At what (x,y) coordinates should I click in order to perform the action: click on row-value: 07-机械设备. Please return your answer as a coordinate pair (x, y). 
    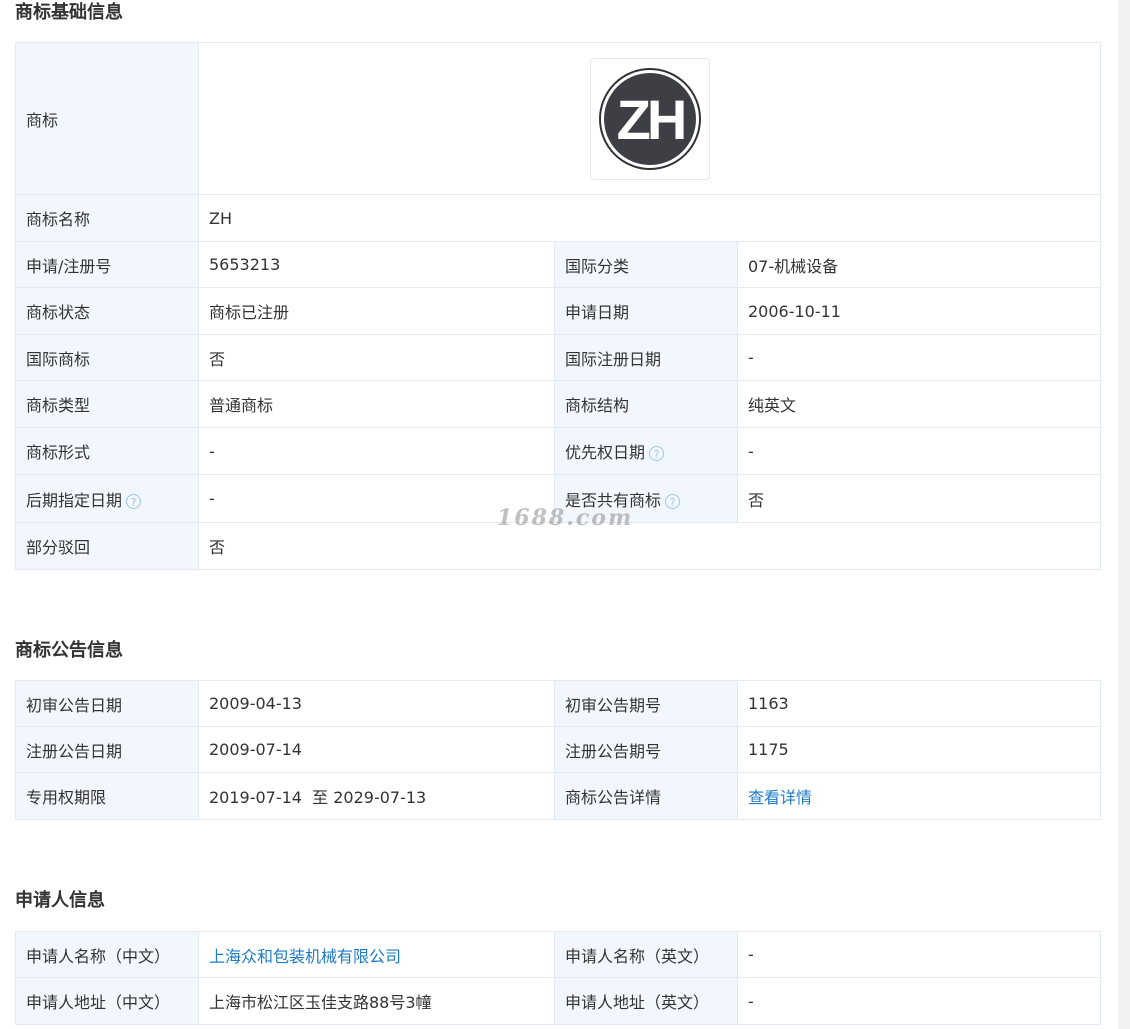
    Looking at the image, I should click on (919, 264).